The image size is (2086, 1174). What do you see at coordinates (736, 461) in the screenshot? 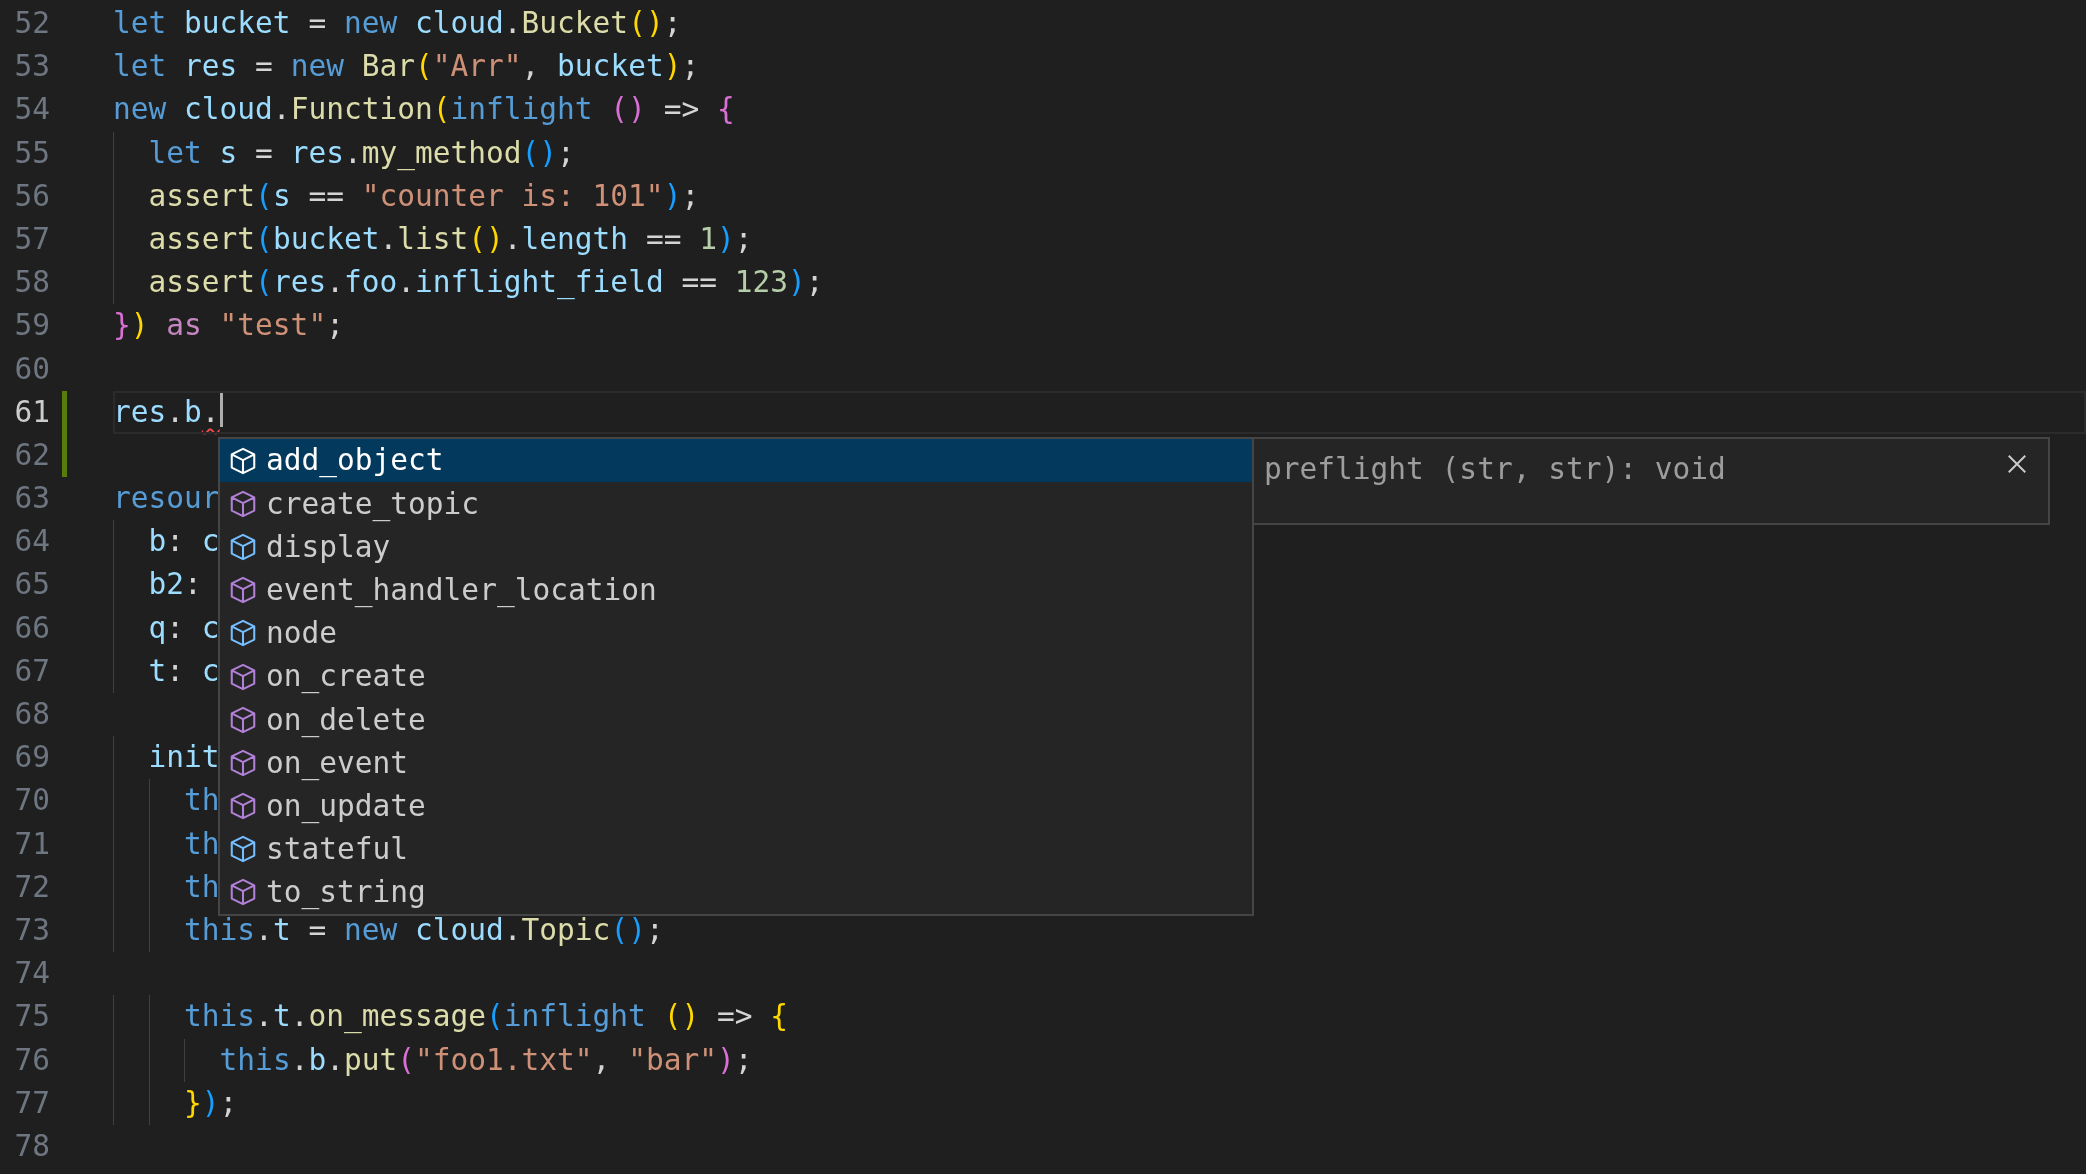
I see `suggestion-item: add_object` at bounding box center [736, 461].